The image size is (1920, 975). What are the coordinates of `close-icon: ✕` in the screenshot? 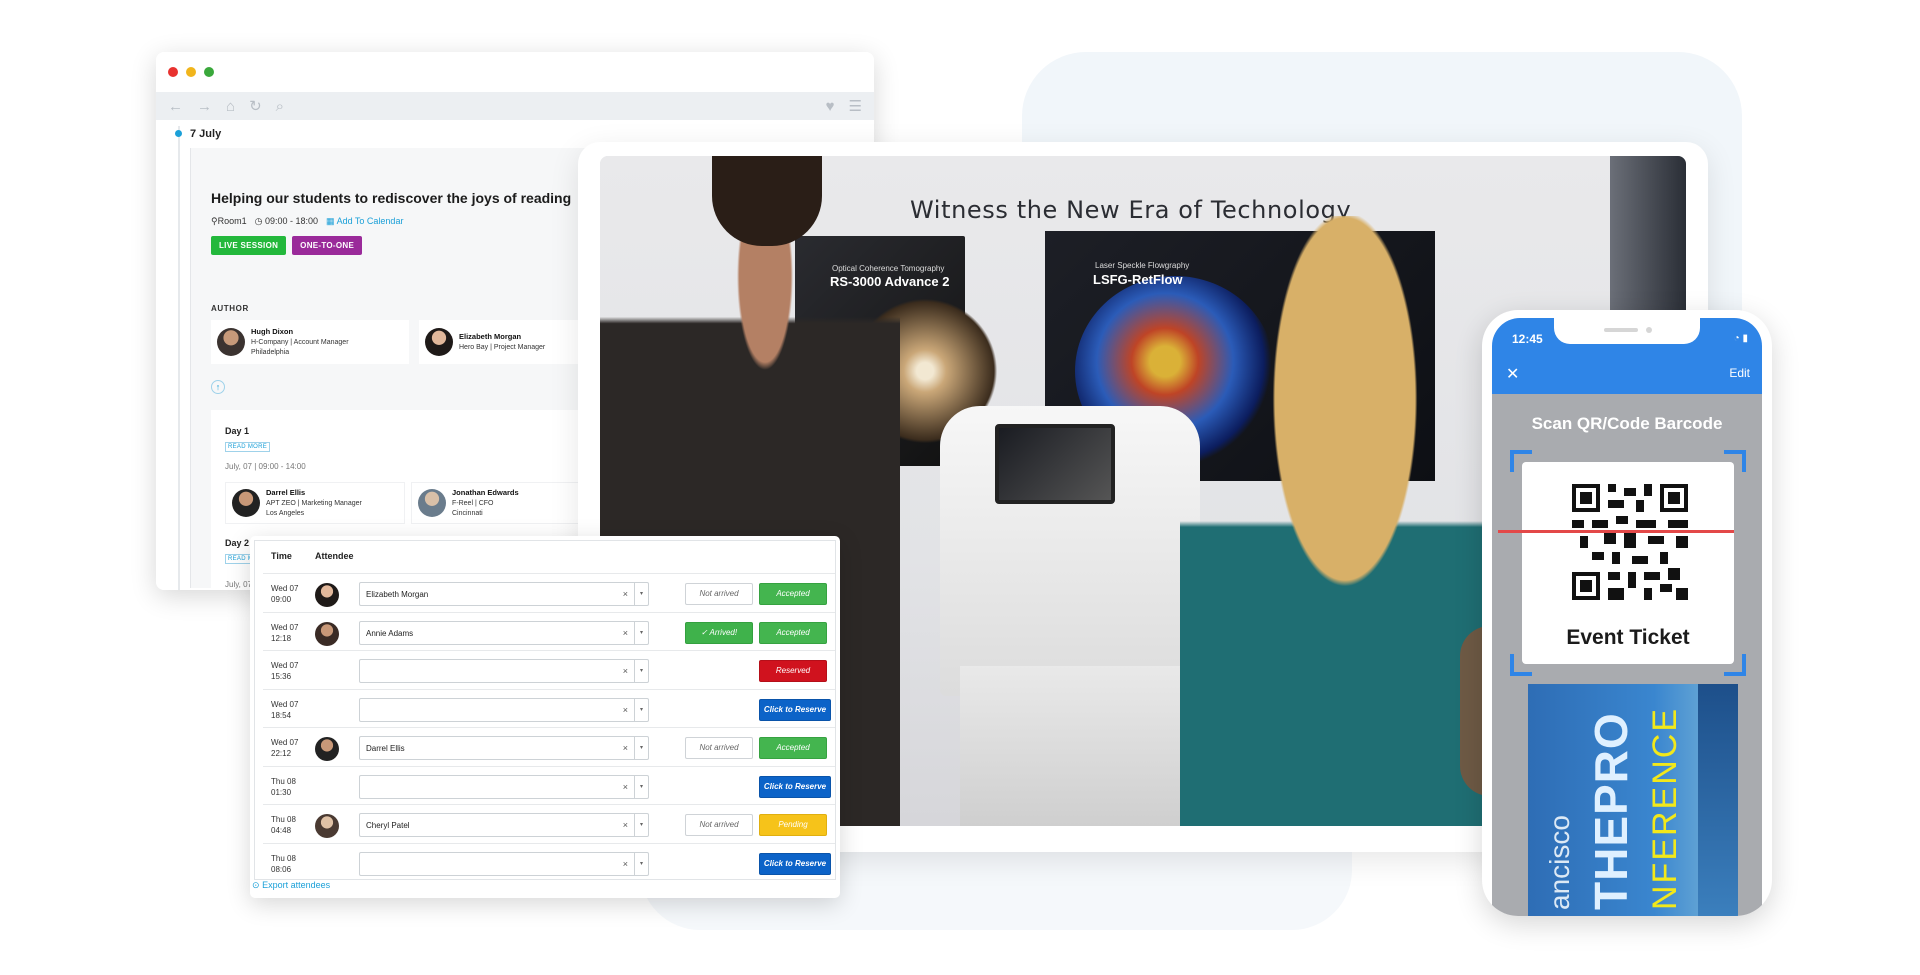 It's located at (1512, 374).